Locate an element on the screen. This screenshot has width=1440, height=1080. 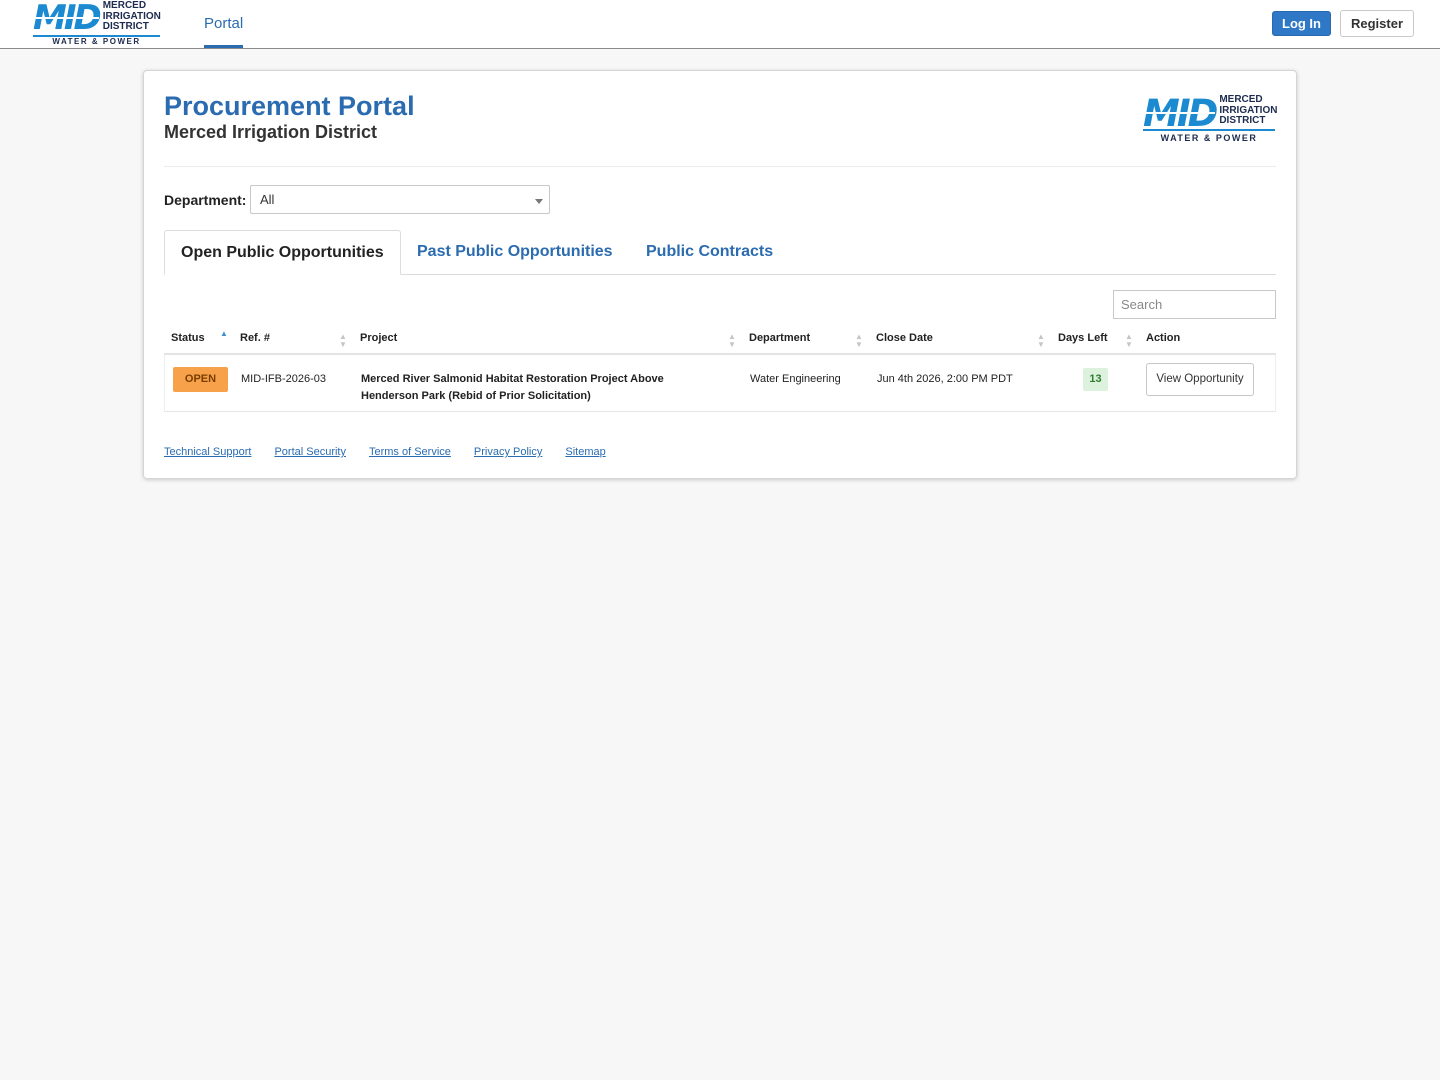
column-header-department: Department is located at coordinates (779, 339).